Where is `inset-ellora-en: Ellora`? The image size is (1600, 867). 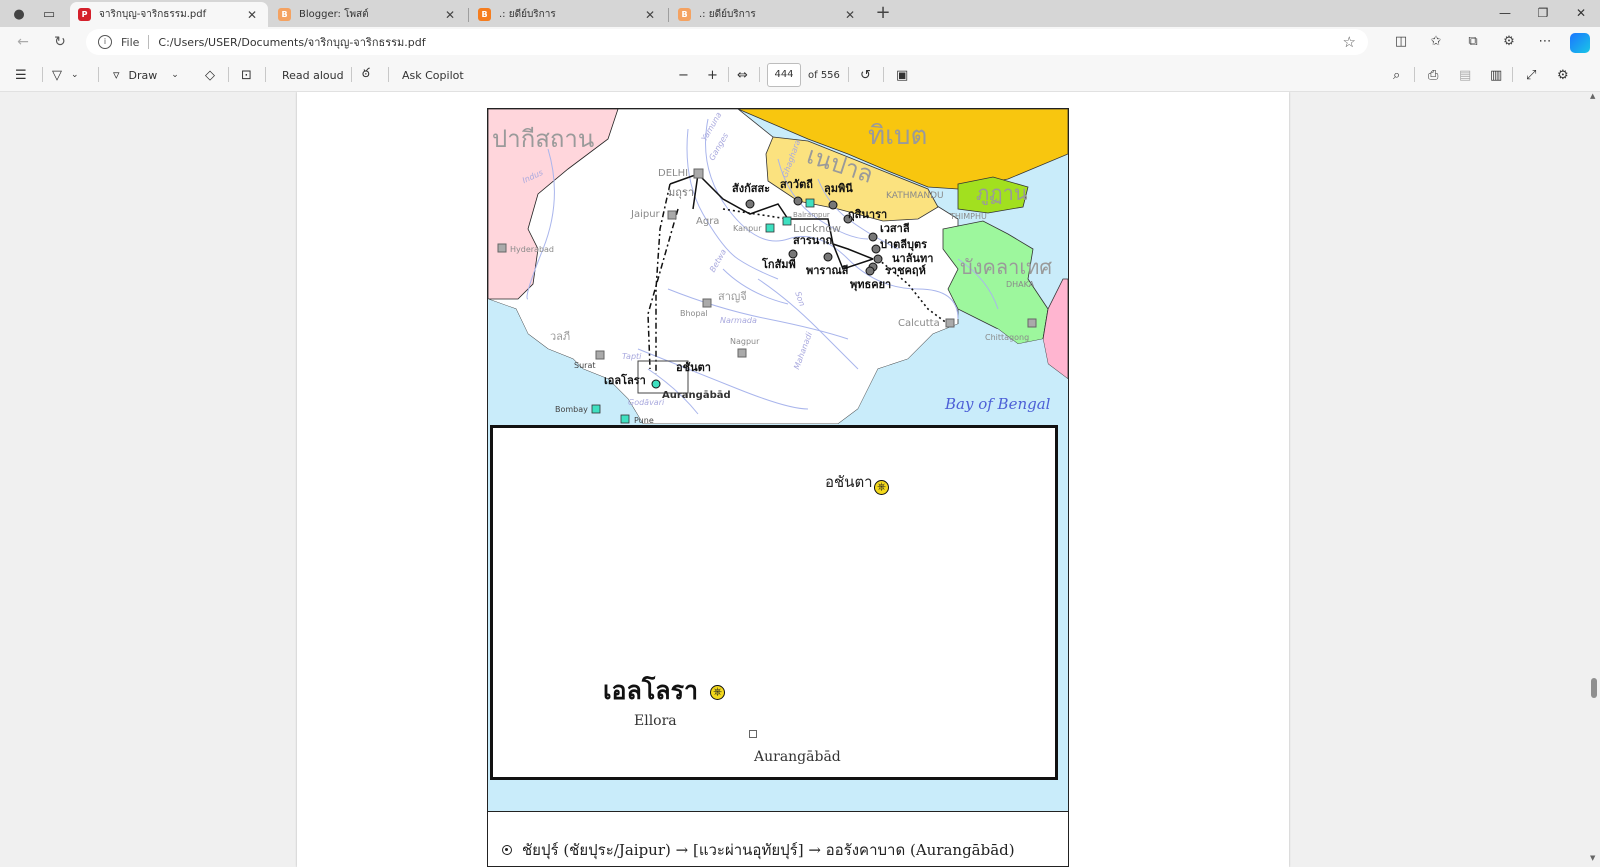
inset-ellora-en: Ellora is located at coordinates (655, 721).